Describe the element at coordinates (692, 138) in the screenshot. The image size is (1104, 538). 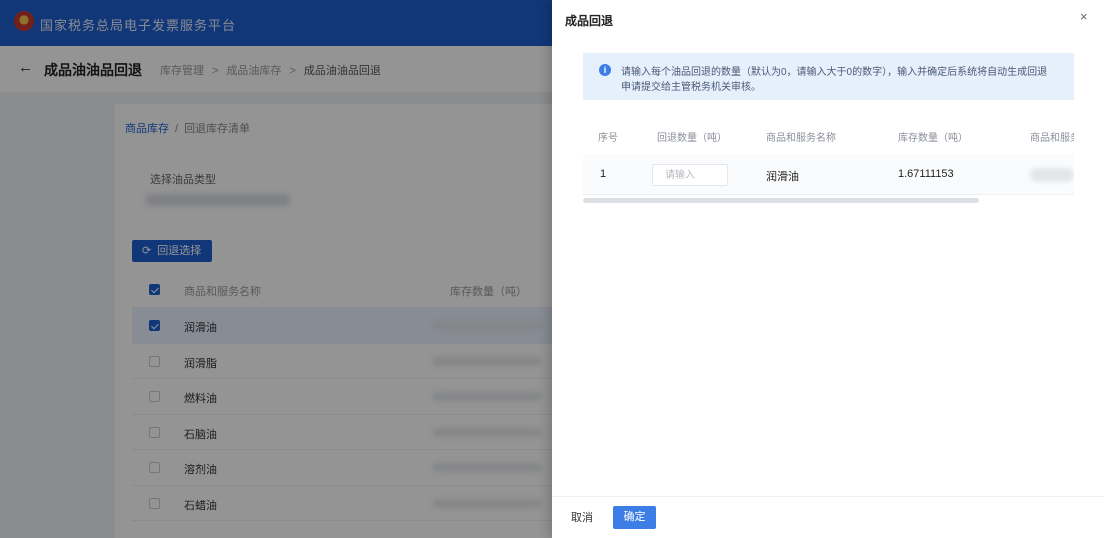
I see `column-header-return-qty: 回退数量（吨）` at that location.